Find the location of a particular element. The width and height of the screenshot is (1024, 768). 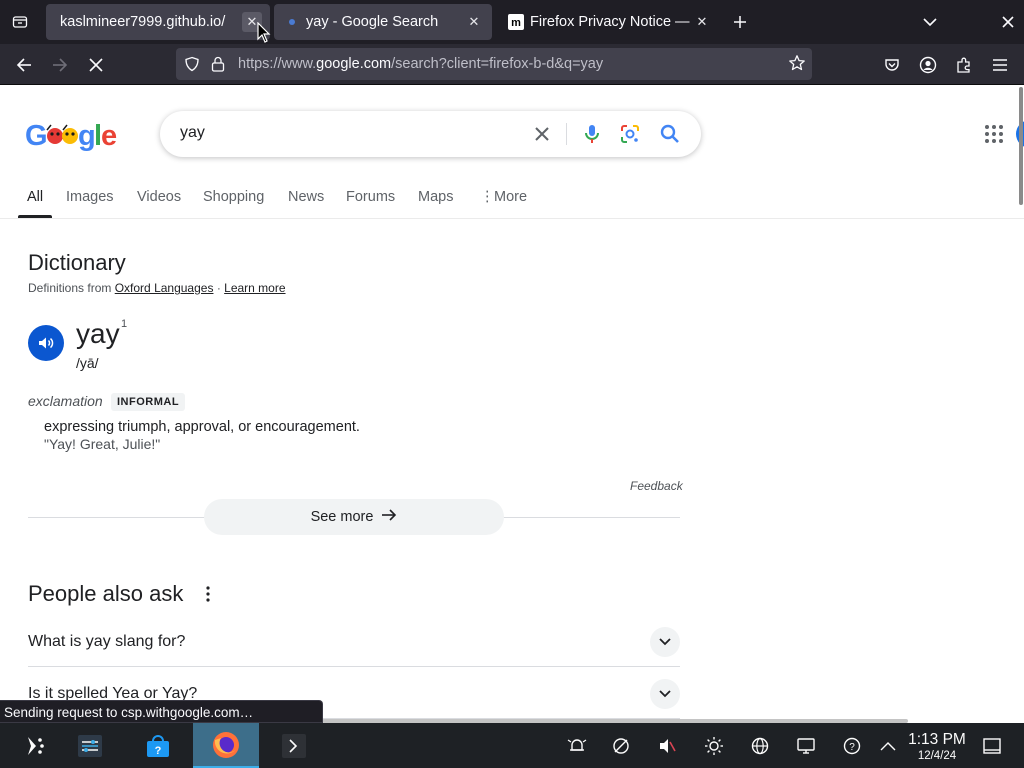

display-icon is located at coordinates (806, 746).